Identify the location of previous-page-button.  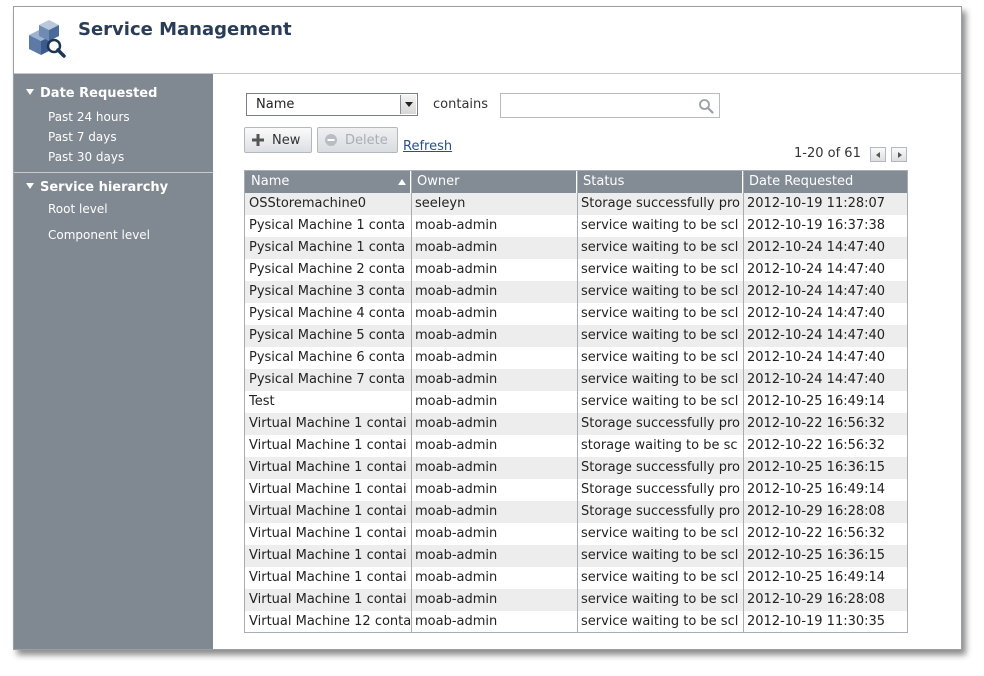
(878, 154).